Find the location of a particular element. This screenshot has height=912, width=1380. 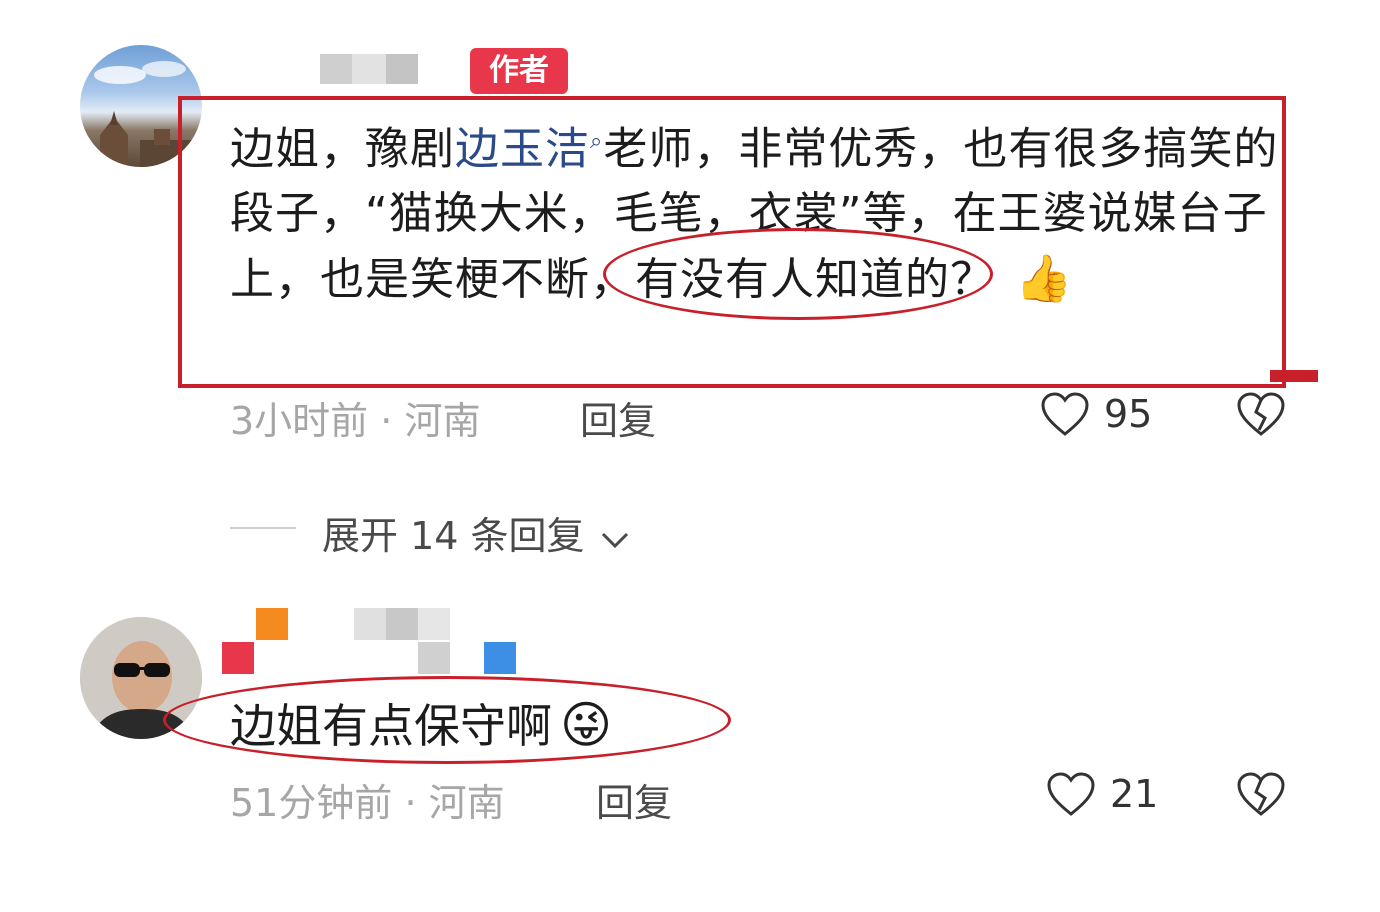

comment-meta: 3小时前 · 河南 is located at coordinates (355, 417).